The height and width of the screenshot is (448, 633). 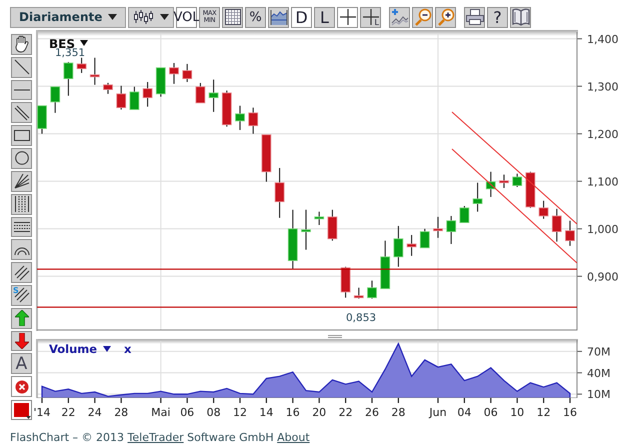 What do you see at coordinates (21, 341) in the screenshot?
I see `arrow-down-tool` at bounding box center [21, 341].